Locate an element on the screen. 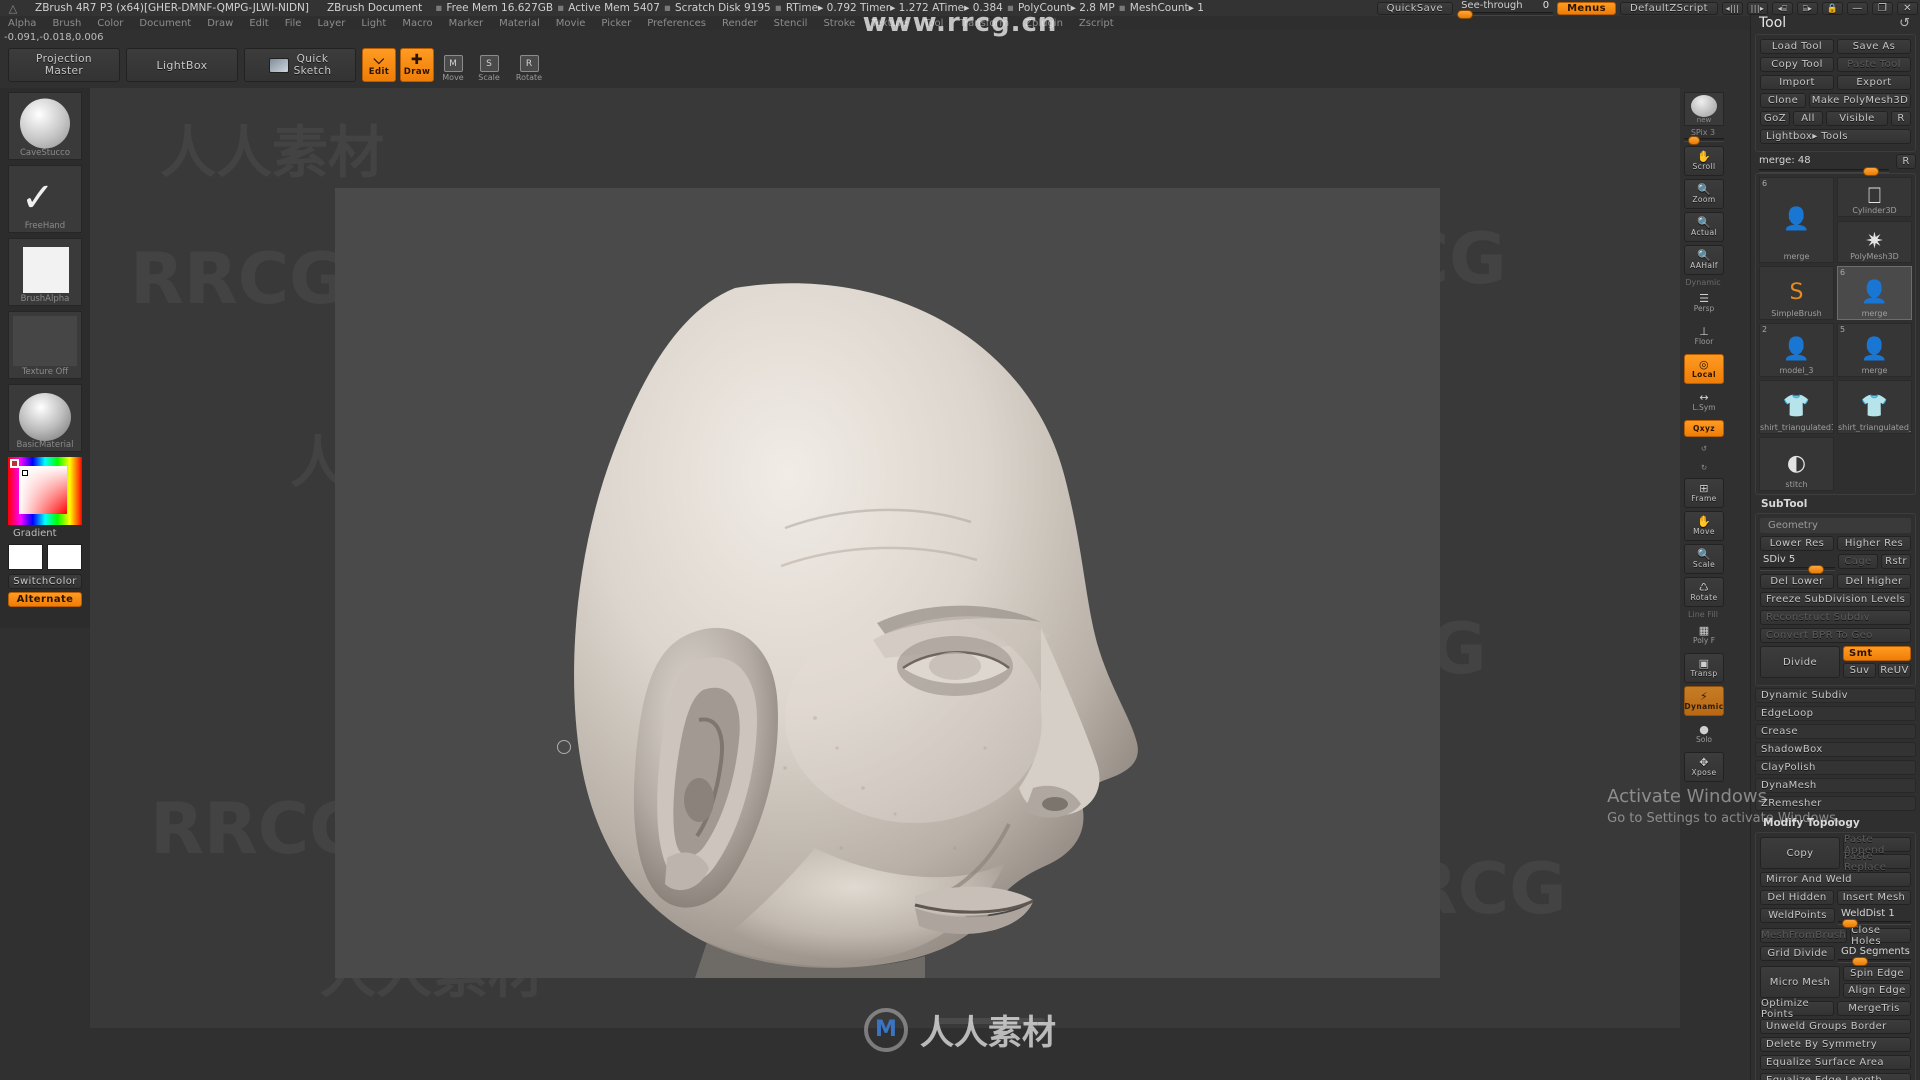  menu-item-draw: Draw is located at coordinates (220, 23).